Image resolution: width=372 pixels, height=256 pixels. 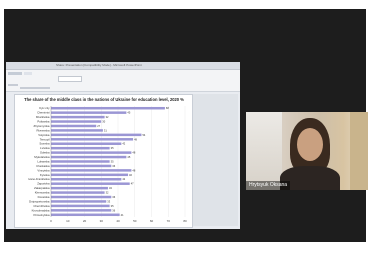 I want to click on category-label: Khmelnytska, so click(x=41, y=215).